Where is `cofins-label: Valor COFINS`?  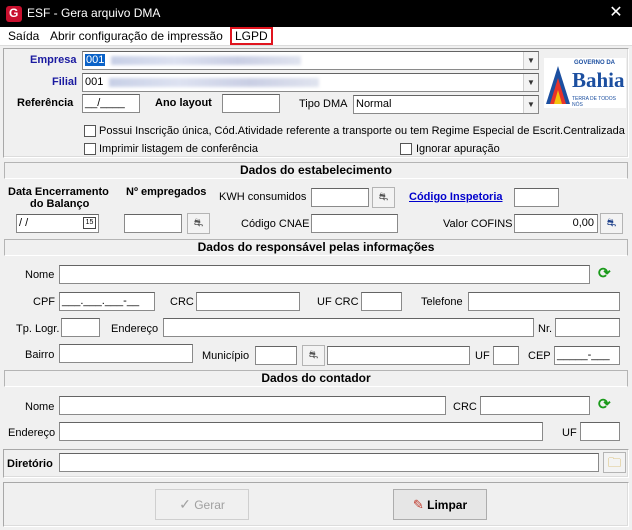 cofins-label: Valor COFINS is located at coordinates (478, 224).